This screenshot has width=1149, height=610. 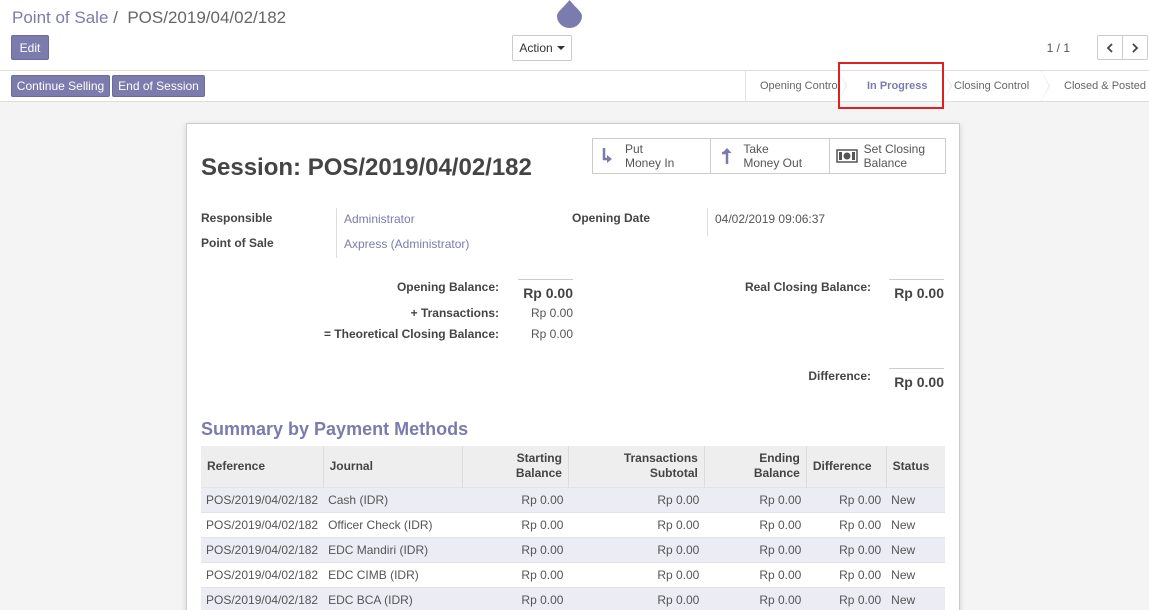 What do you see at coordinates (237, 218) in the screenshot?
I see `responsible-label: Responsible` at bounding box center [237, 218].